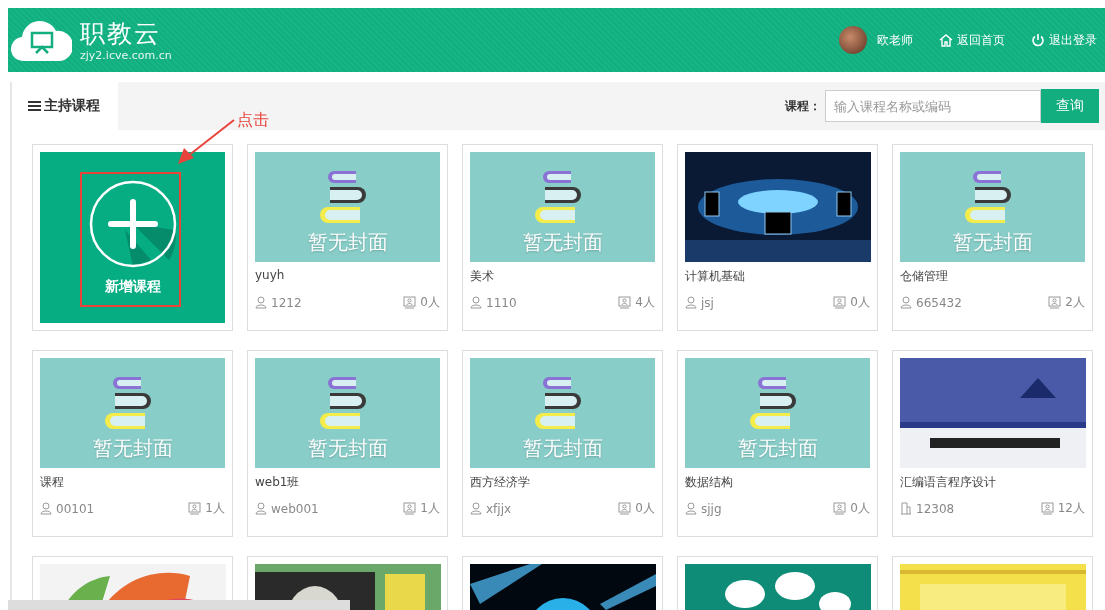 This screenshot has width=1105, height=610. I want to click on course-card: 暂无封面 西方经济学 xfjjx 0人, so click(562, 443).